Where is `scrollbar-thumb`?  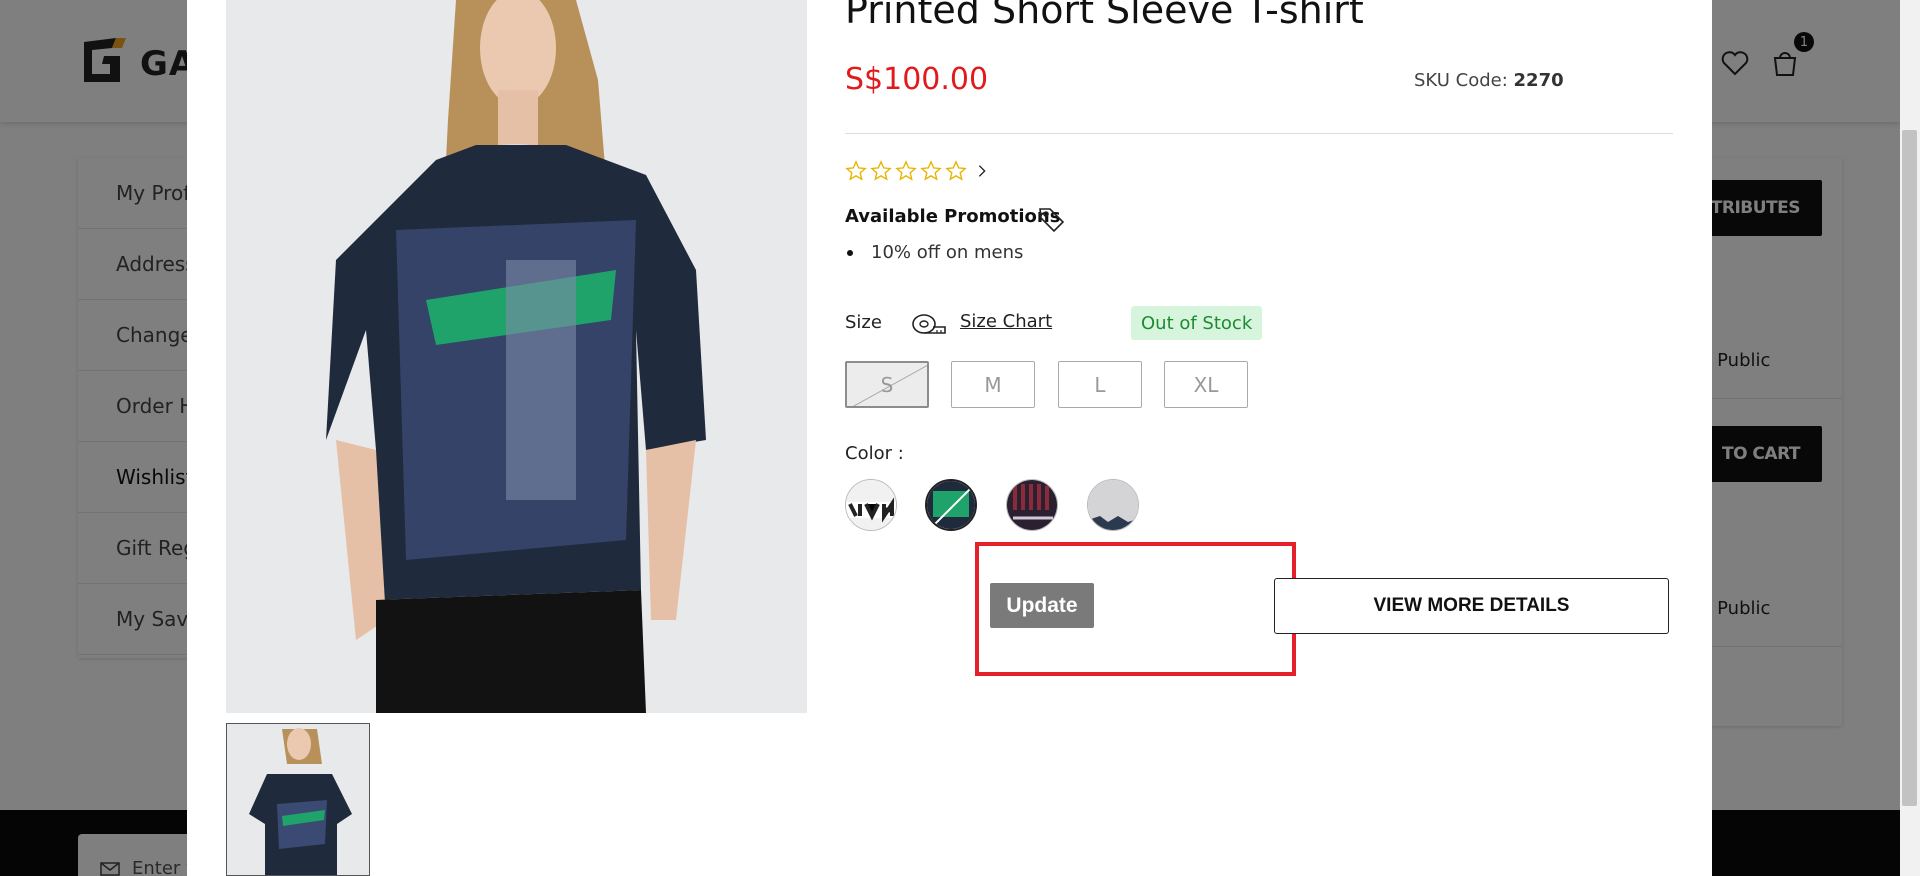 scrollbar-thumb is located at coordinates (1909, 468).